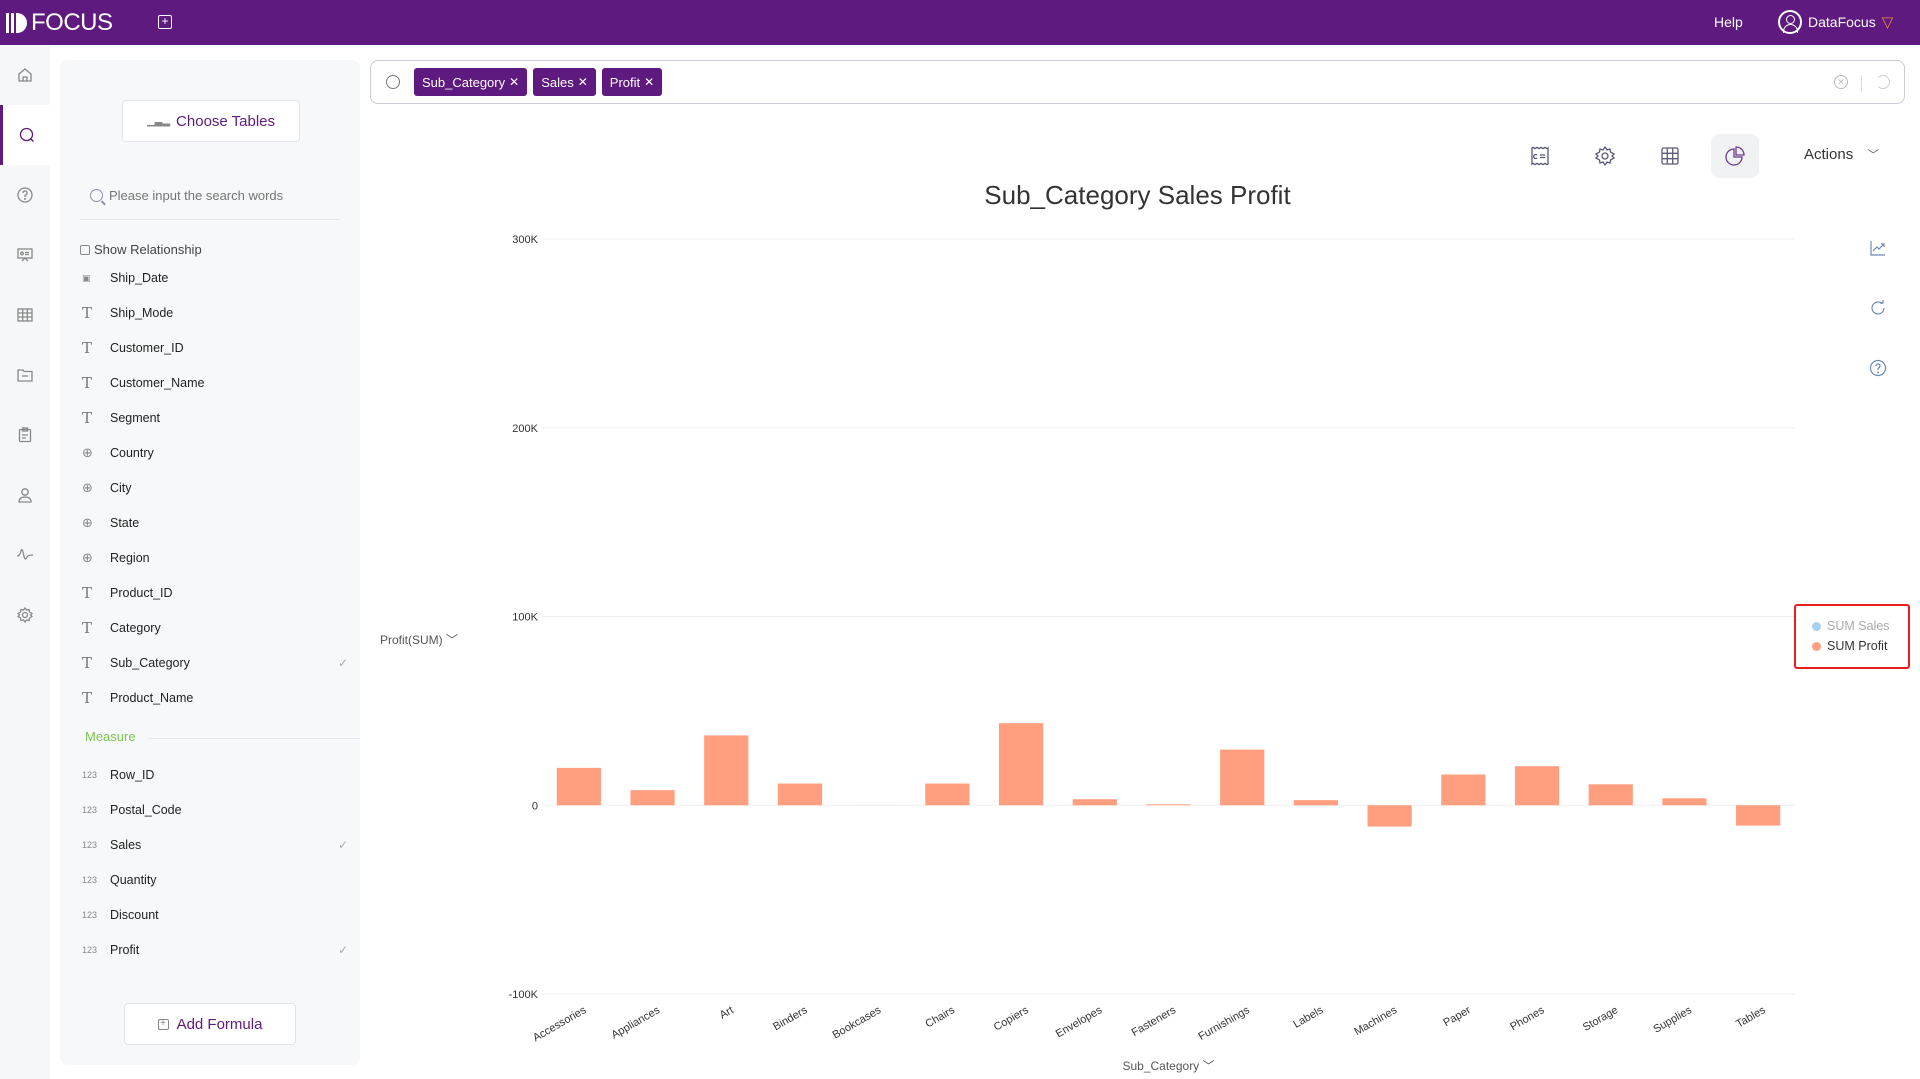  I want to click on field-item: 123 Profit ✓, so click(215, 950).